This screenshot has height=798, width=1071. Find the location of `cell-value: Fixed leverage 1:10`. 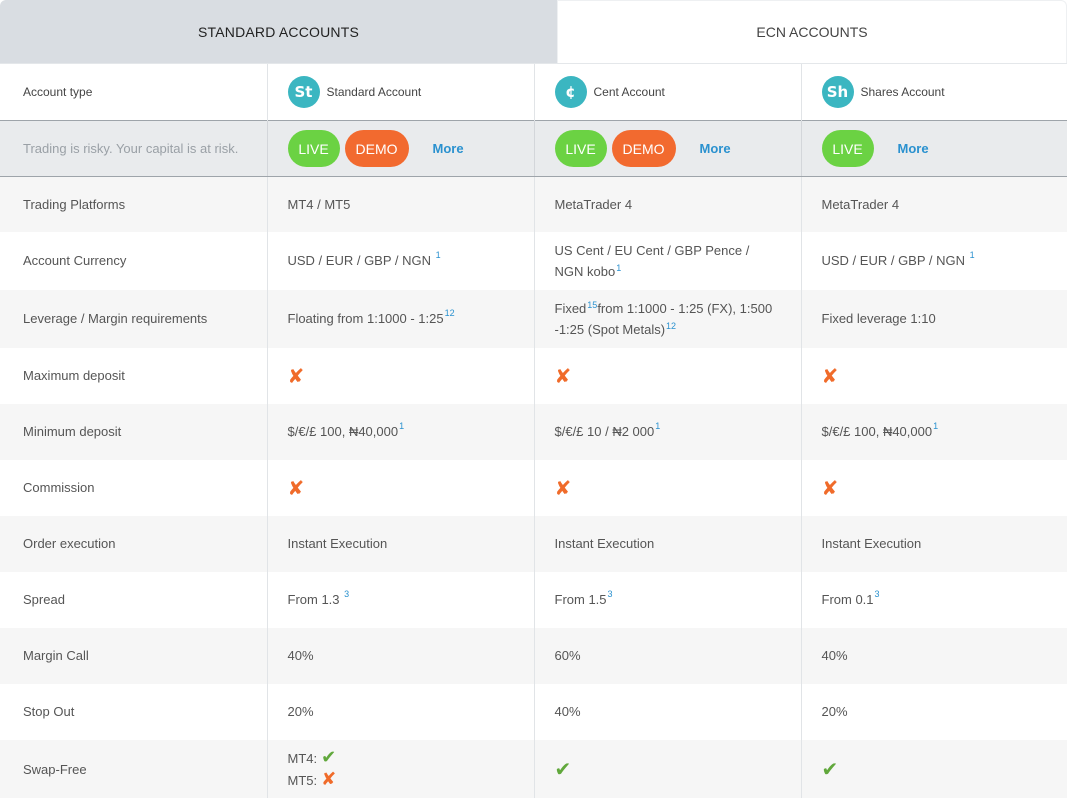

cell-value: Fixed leverage 1:10 is located at coordinates (933, 318).